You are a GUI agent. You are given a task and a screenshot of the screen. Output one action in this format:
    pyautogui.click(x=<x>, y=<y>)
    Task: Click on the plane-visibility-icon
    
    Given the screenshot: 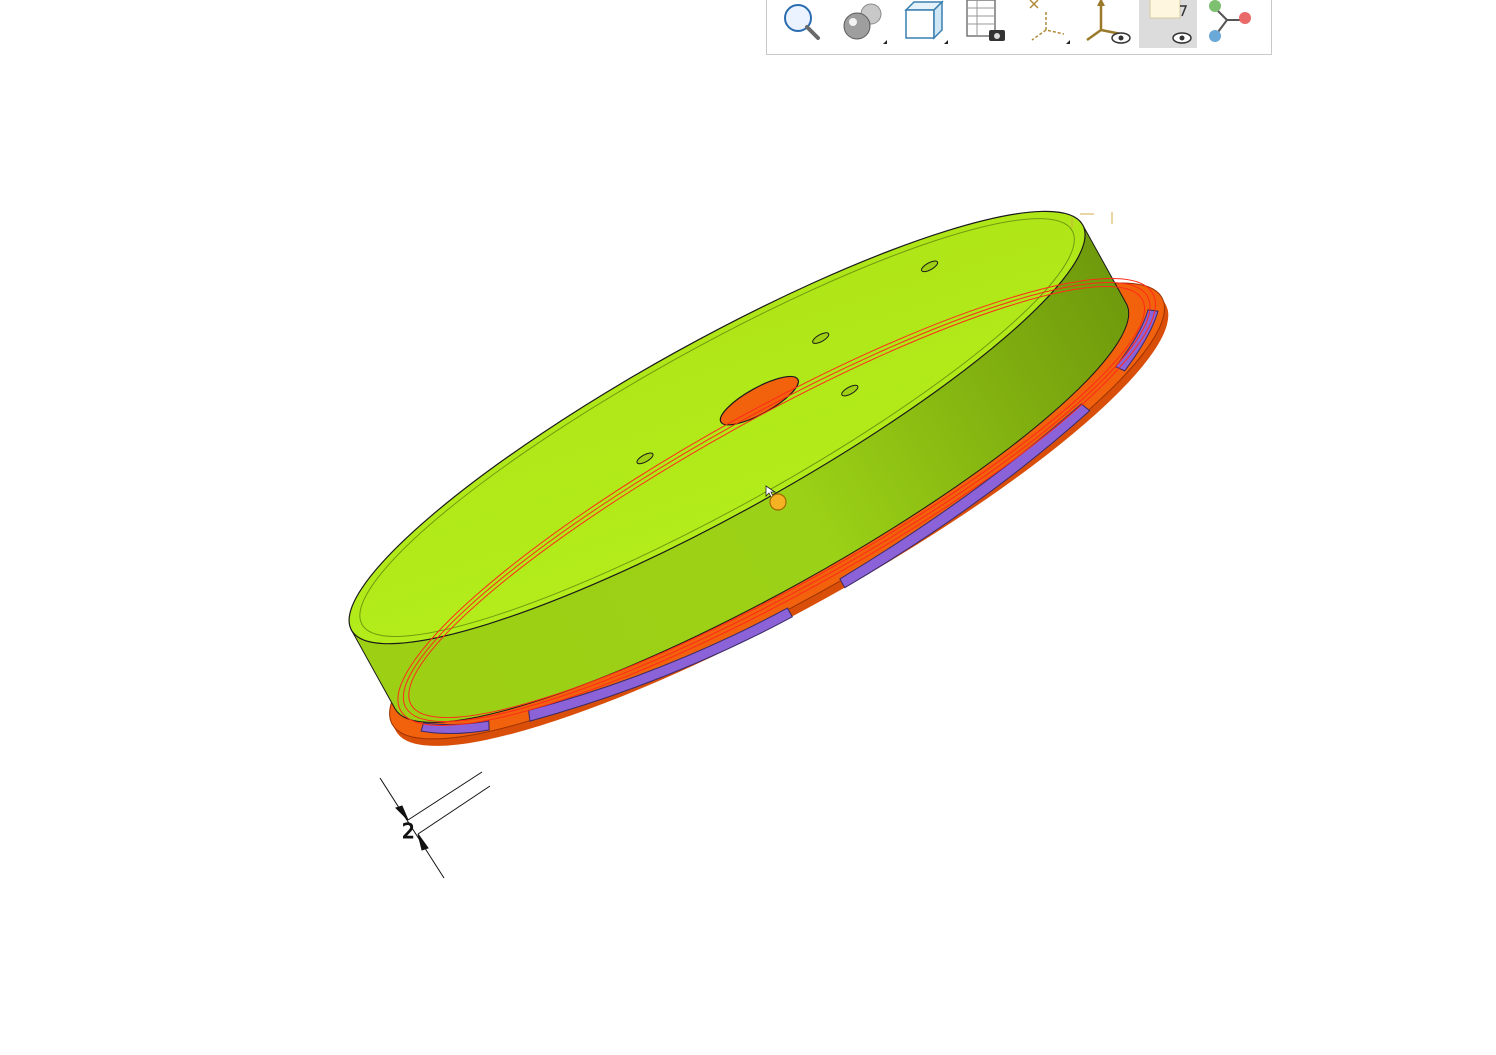 What is the action you would take?
    pyautogui.click(x=1170, y=22)
    